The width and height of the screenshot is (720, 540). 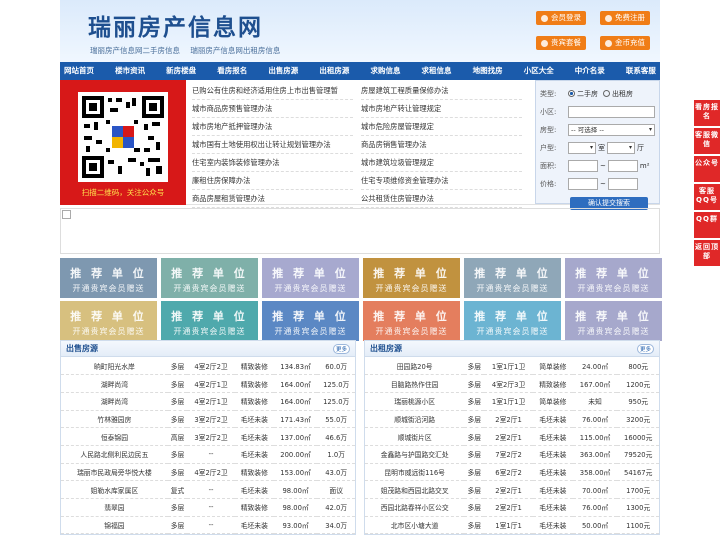 What do you see at coordinates (583, 166) in the screenshot?
I see `area-min-input` at bounding box center [583, 166].